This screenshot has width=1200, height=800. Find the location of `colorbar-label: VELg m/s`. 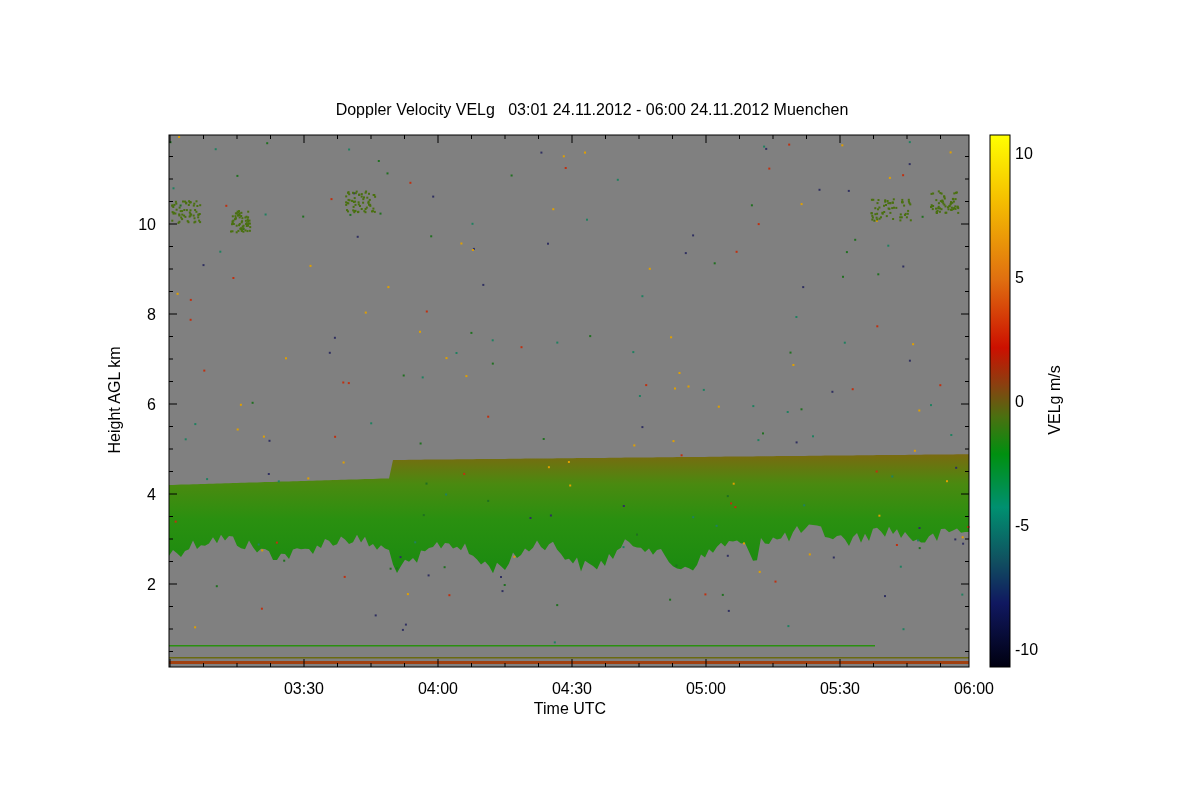

colorbar-label: VELg m/s is located at coordinates (1054, 400).